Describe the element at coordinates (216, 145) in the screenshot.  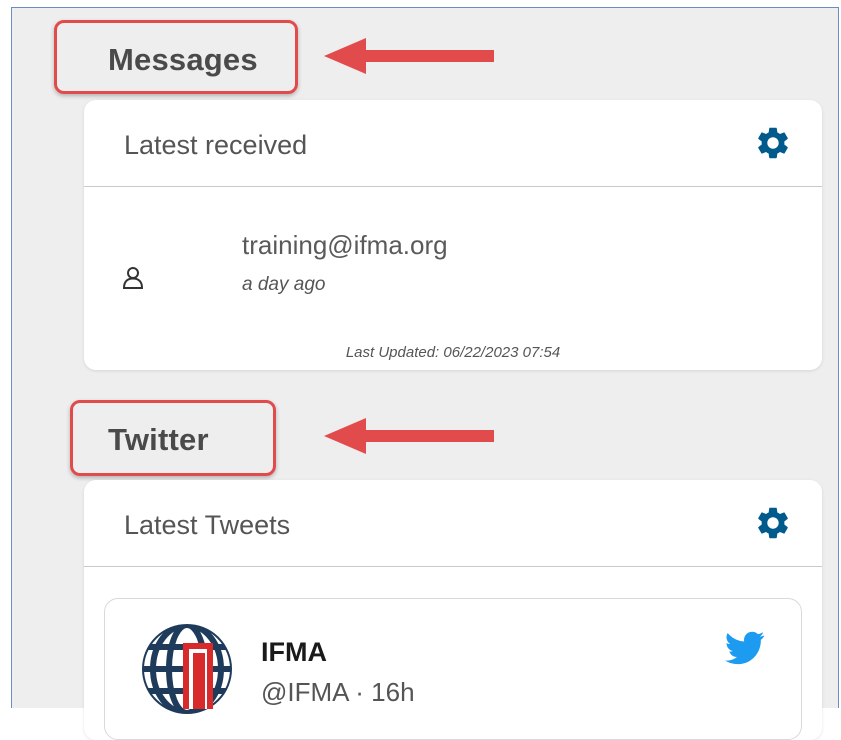
I see `messages-card-title: Latest received` at that location.